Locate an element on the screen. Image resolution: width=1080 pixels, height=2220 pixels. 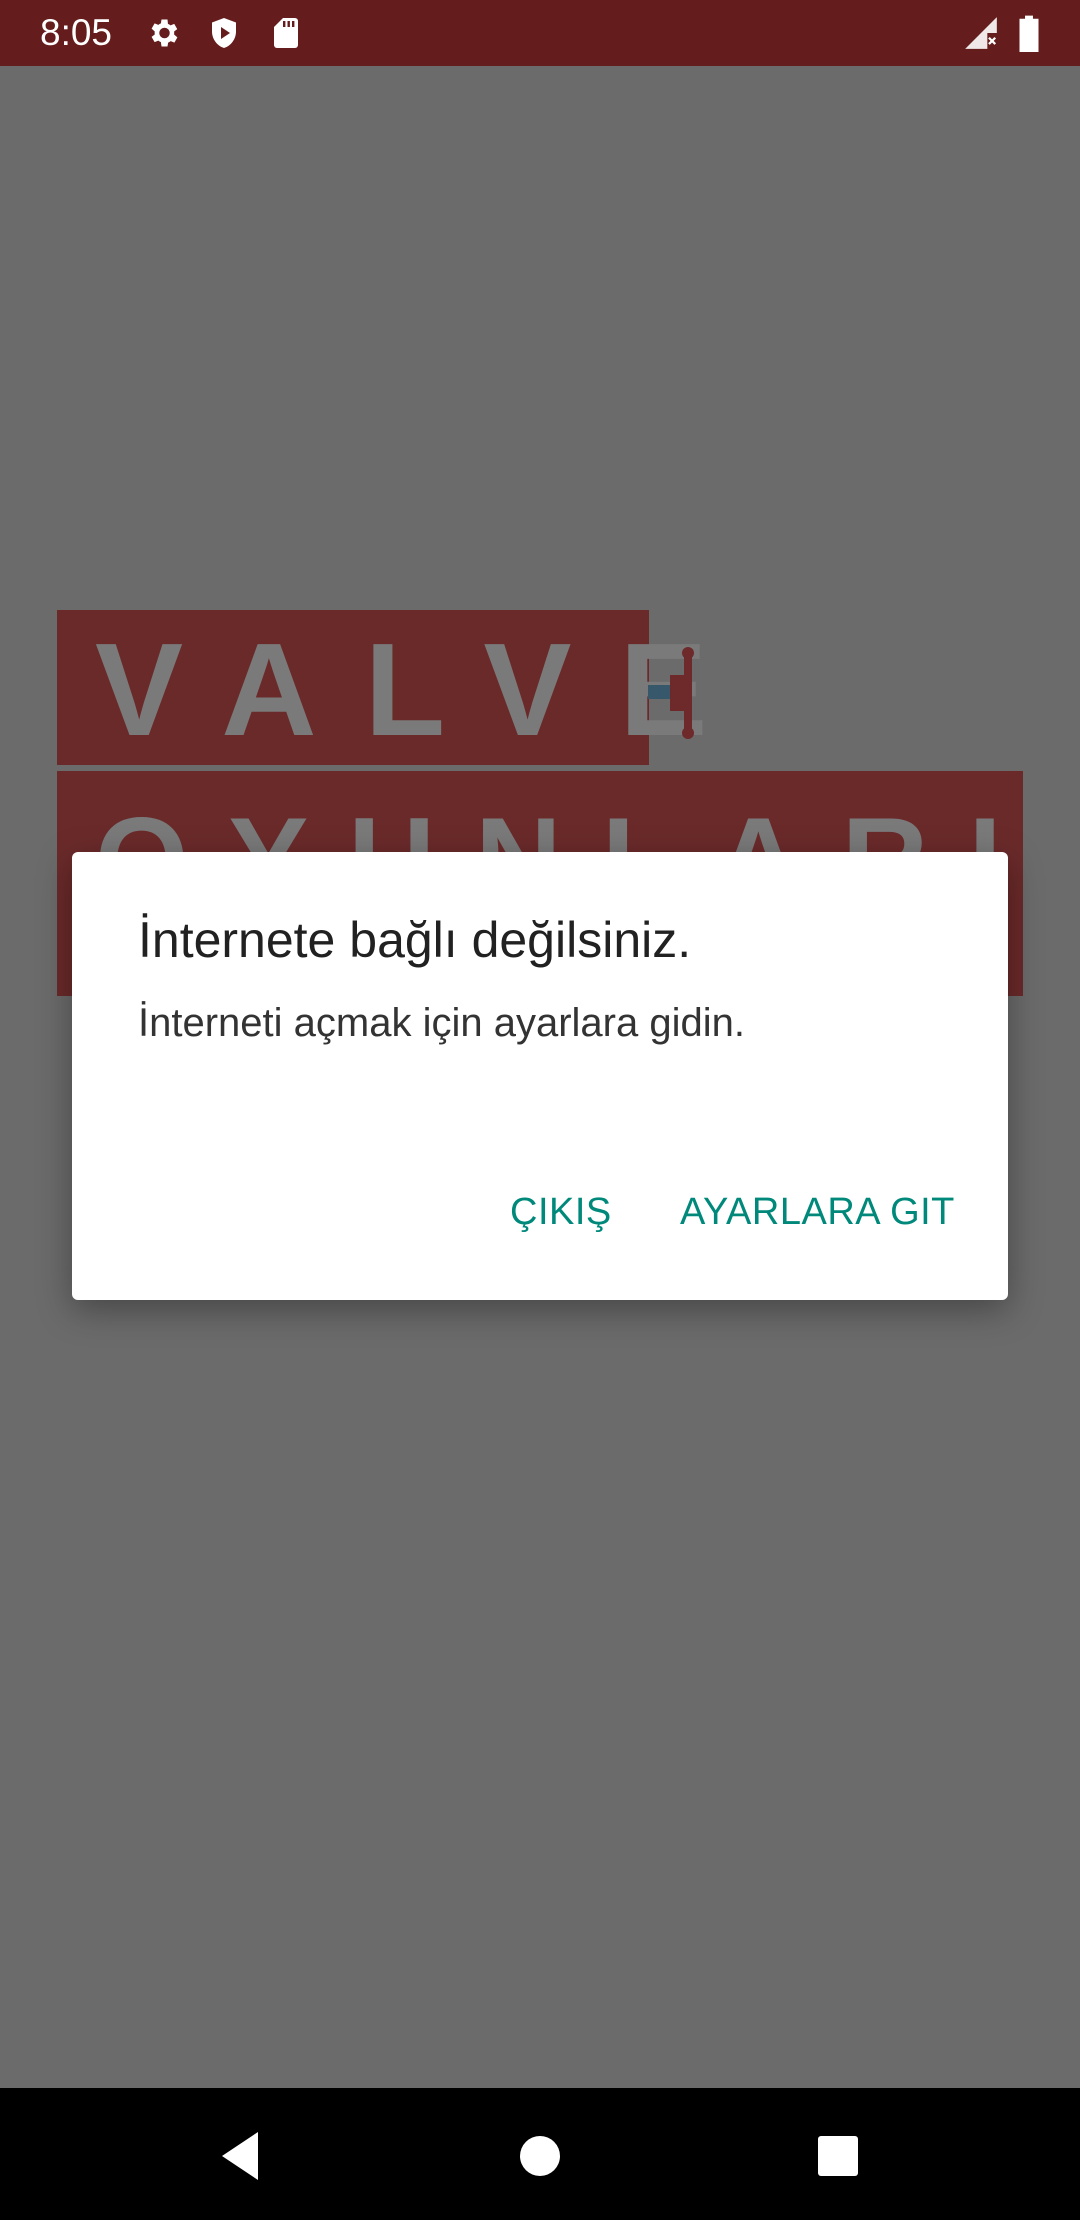
valve-icon is located at coordinates (671, 693).